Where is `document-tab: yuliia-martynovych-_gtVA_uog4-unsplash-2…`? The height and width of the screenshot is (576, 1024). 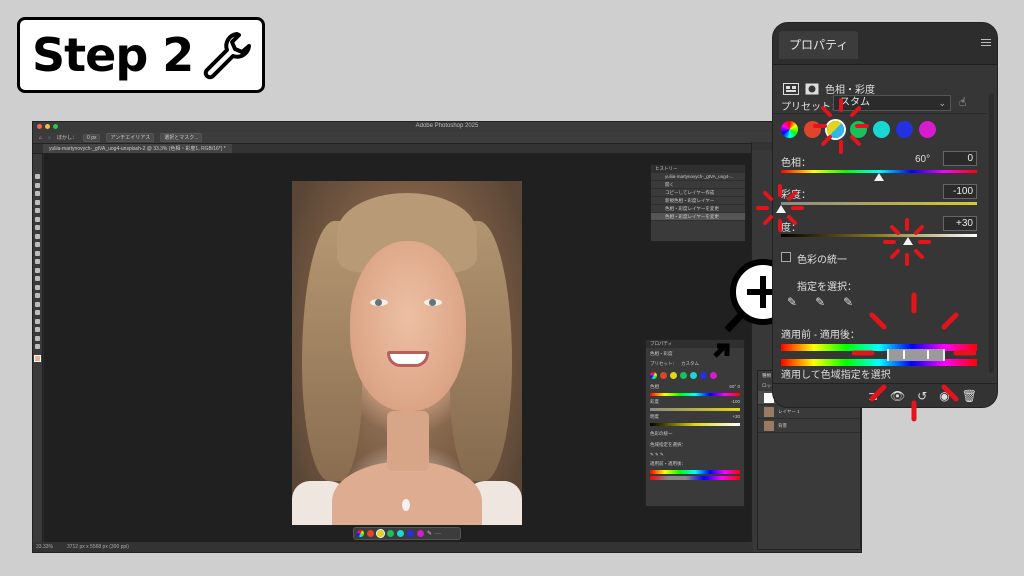 document-tab: yuliia-martynovych-_gtVA_uog4-unsplash-2… is located at coordinates (137, 148).